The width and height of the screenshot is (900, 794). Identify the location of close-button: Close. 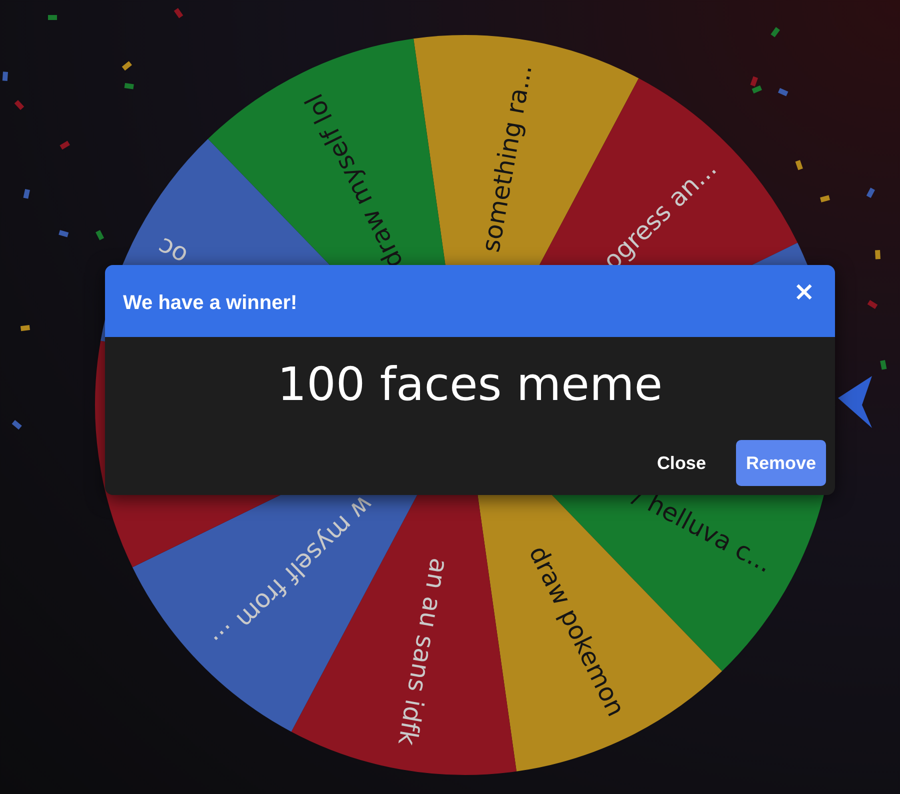
(681, 463).